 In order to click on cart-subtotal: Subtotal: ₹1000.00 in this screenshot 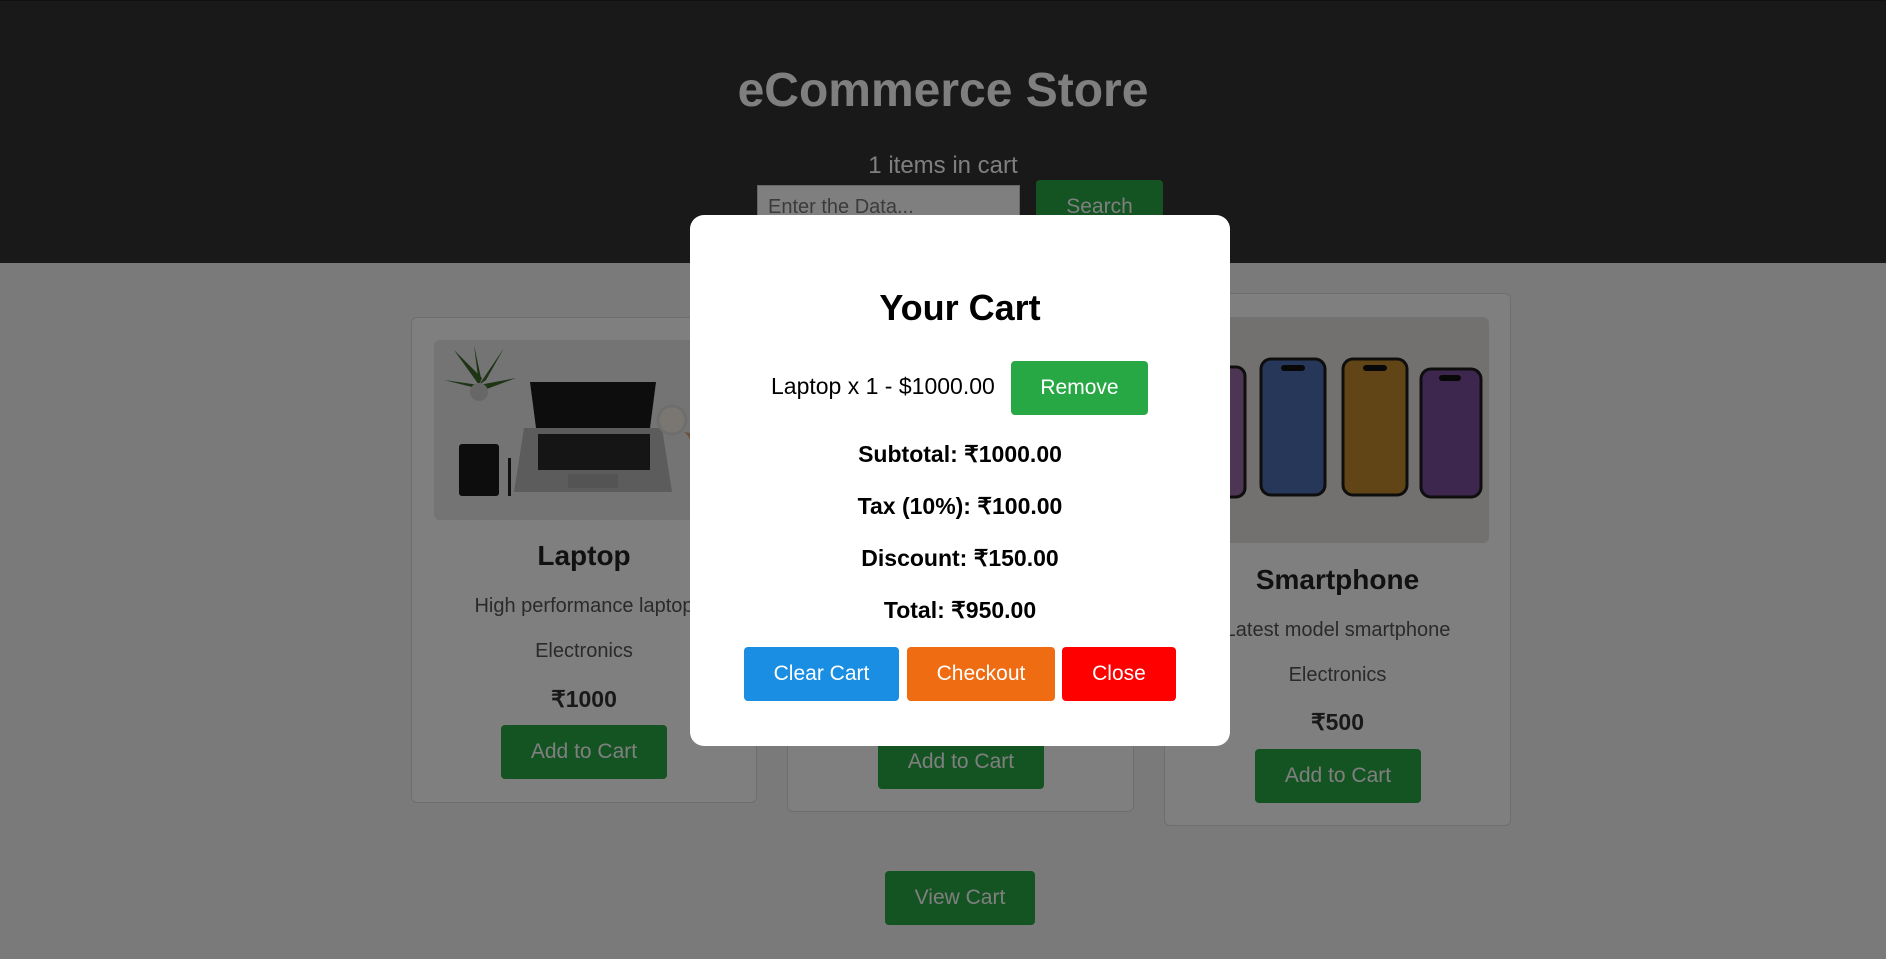, I will do `click(960, 454)`.